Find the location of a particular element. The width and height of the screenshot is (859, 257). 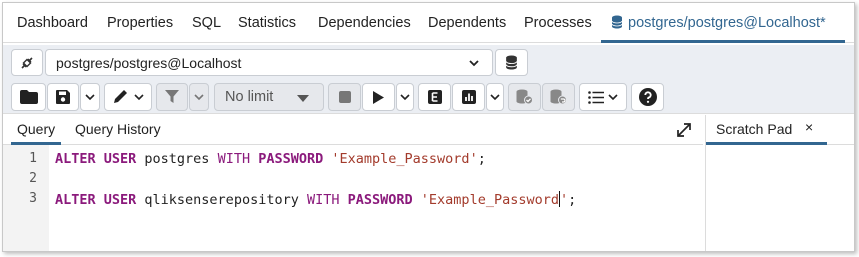

chart-icon is located at coordinates (468, 97).